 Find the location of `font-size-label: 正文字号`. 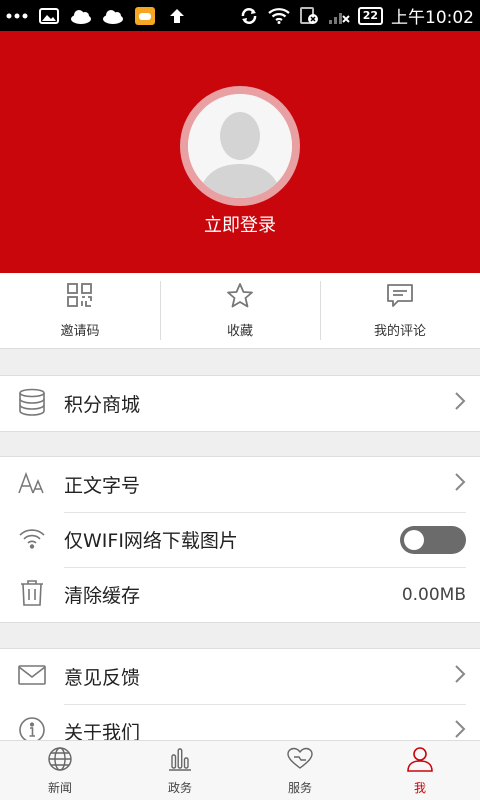

font-size-label: 正文字号 is located at coordinates (102, 486).